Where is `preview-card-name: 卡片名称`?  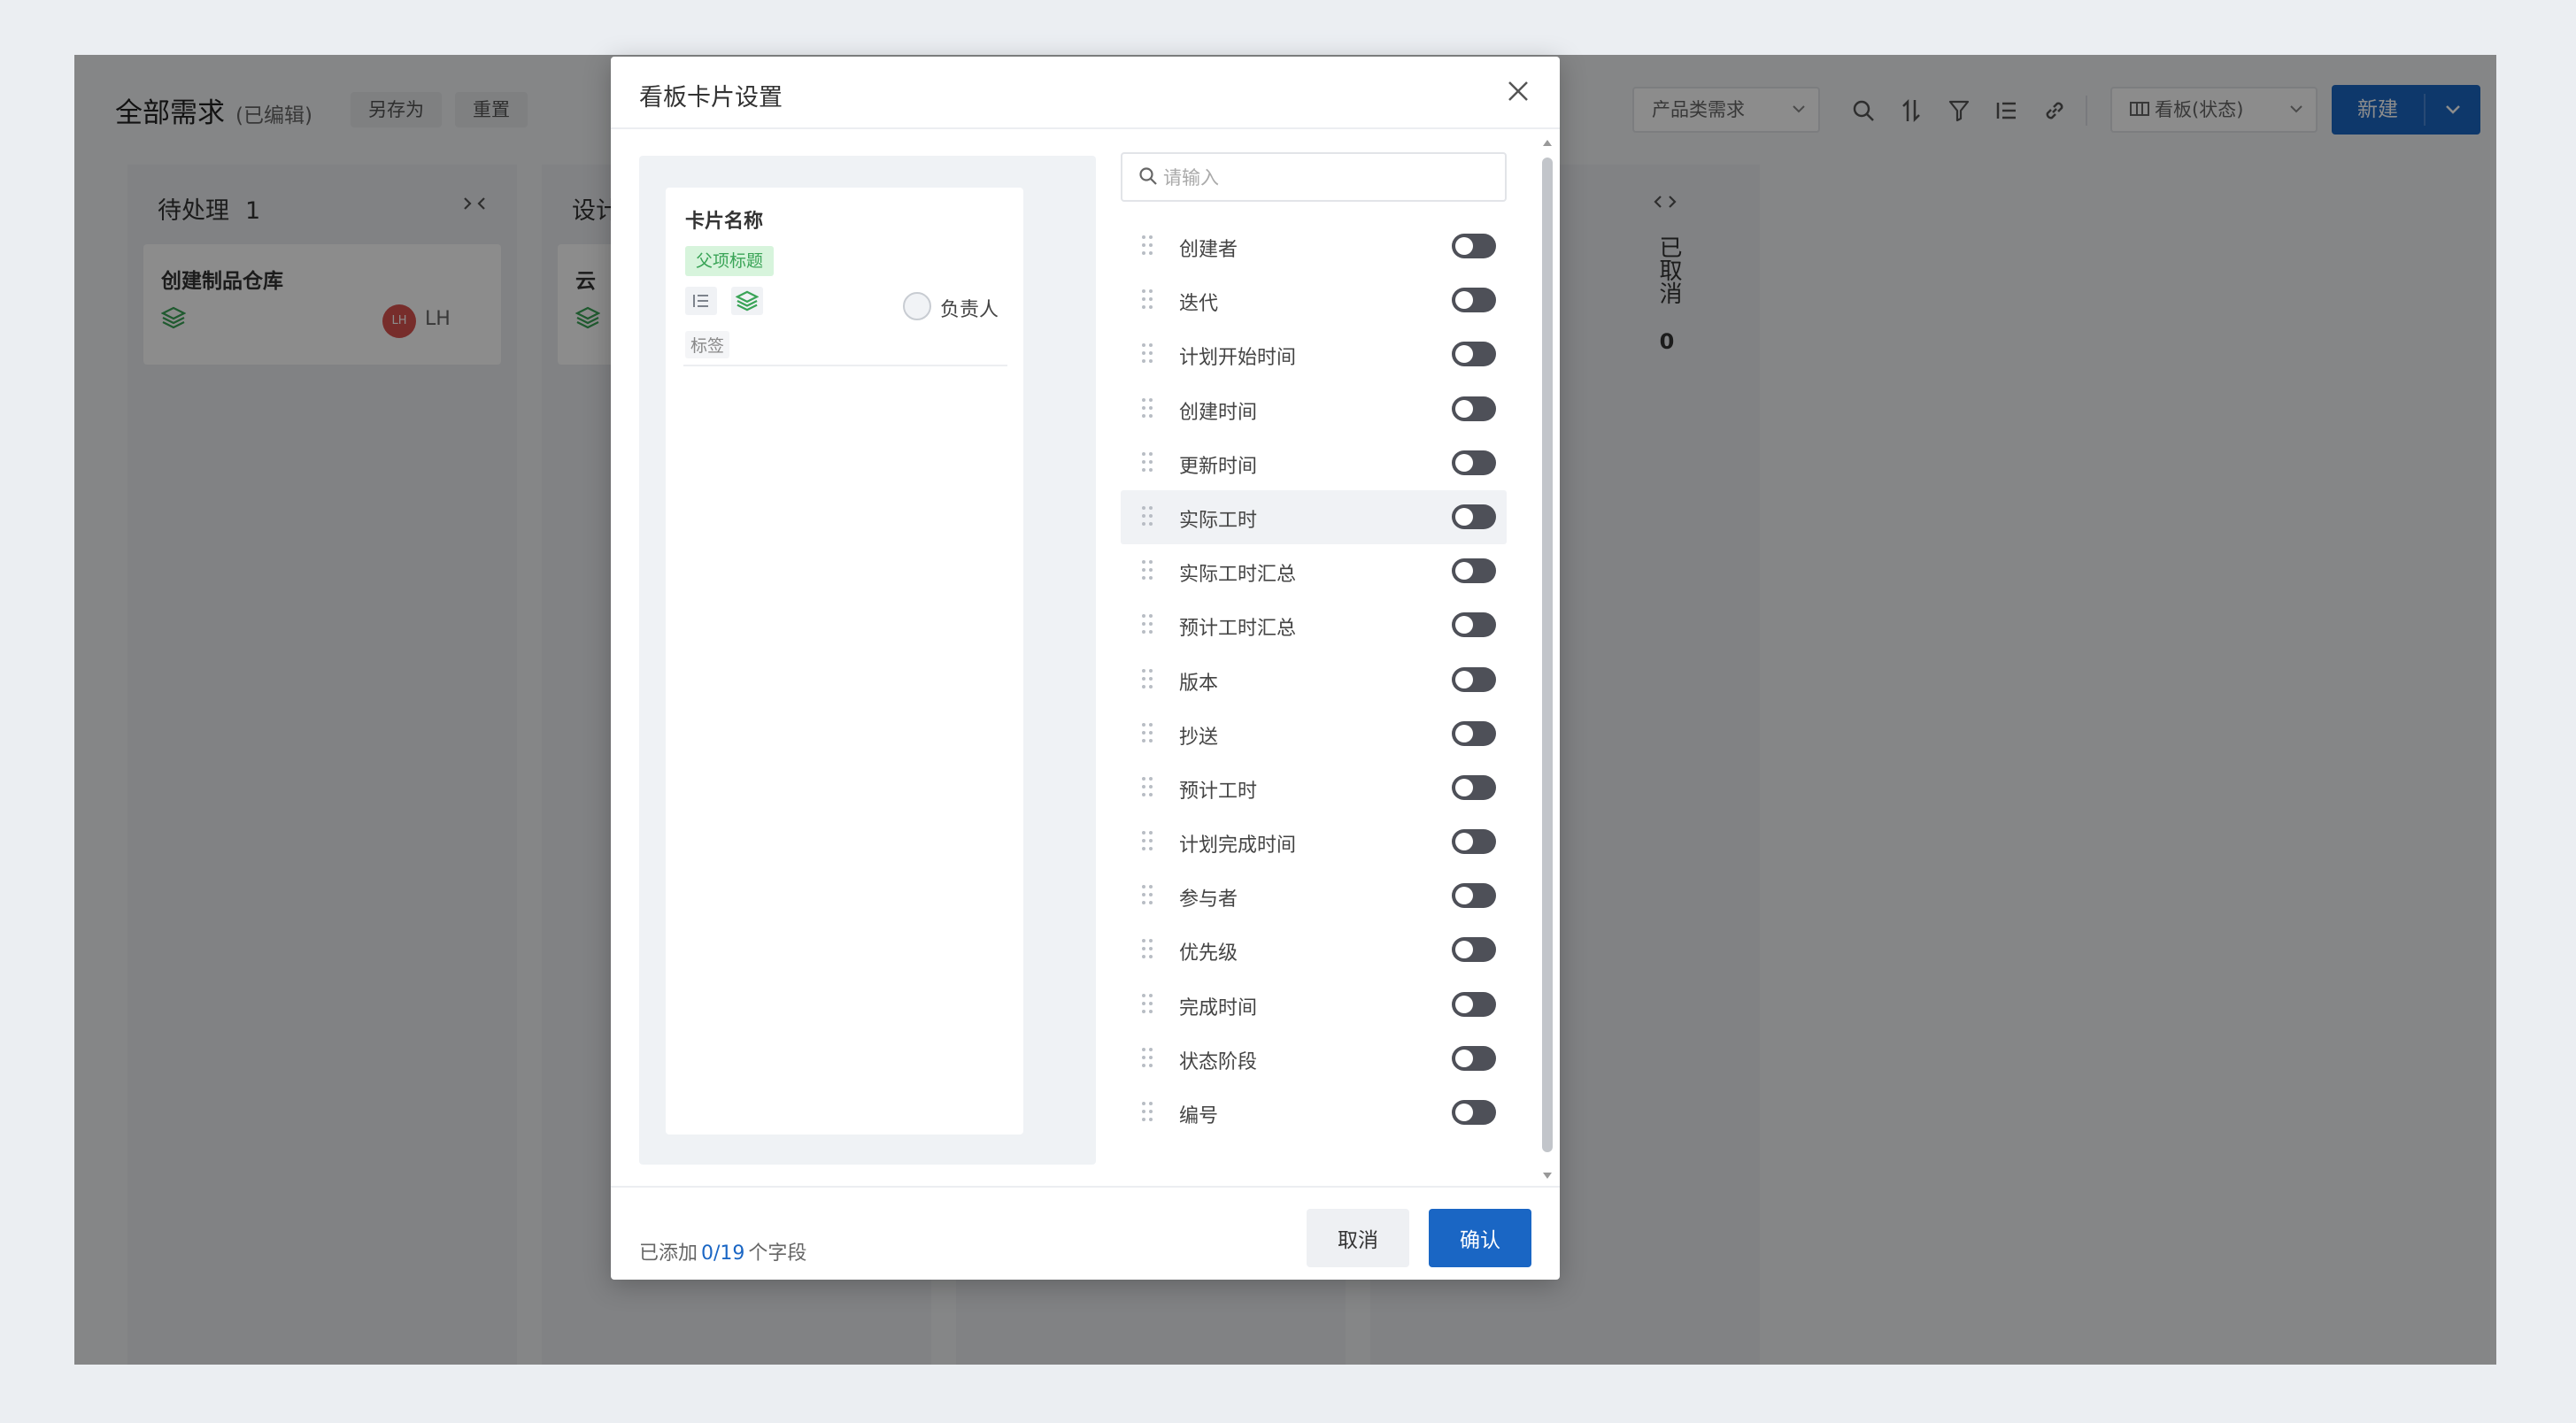
preview-card-name: 卡片名称 is located at coordinates (724, 222).